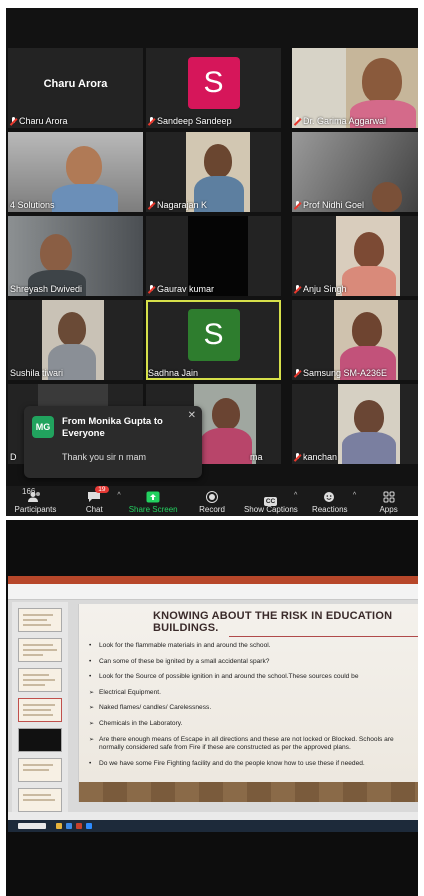 Image resolution: width=424 pixels, height=896 pixels. Describe the element at coordinates (213, 83) in the screenshot. I see `avatar: S` at that location.